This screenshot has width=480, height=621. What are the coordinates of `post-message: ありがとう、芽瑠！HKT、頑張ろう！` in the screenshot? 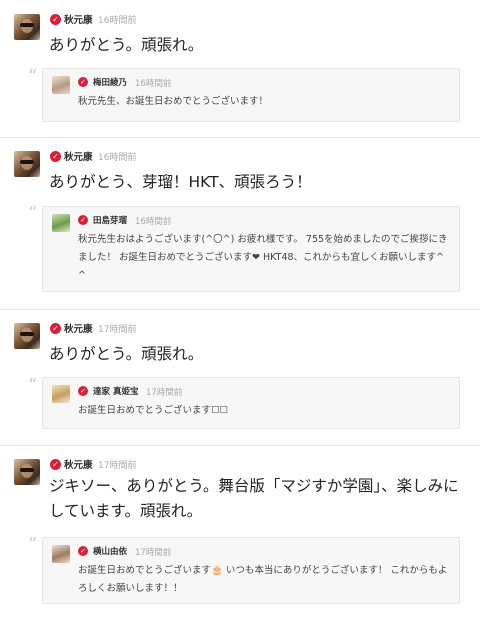 It's located at (180, 182).